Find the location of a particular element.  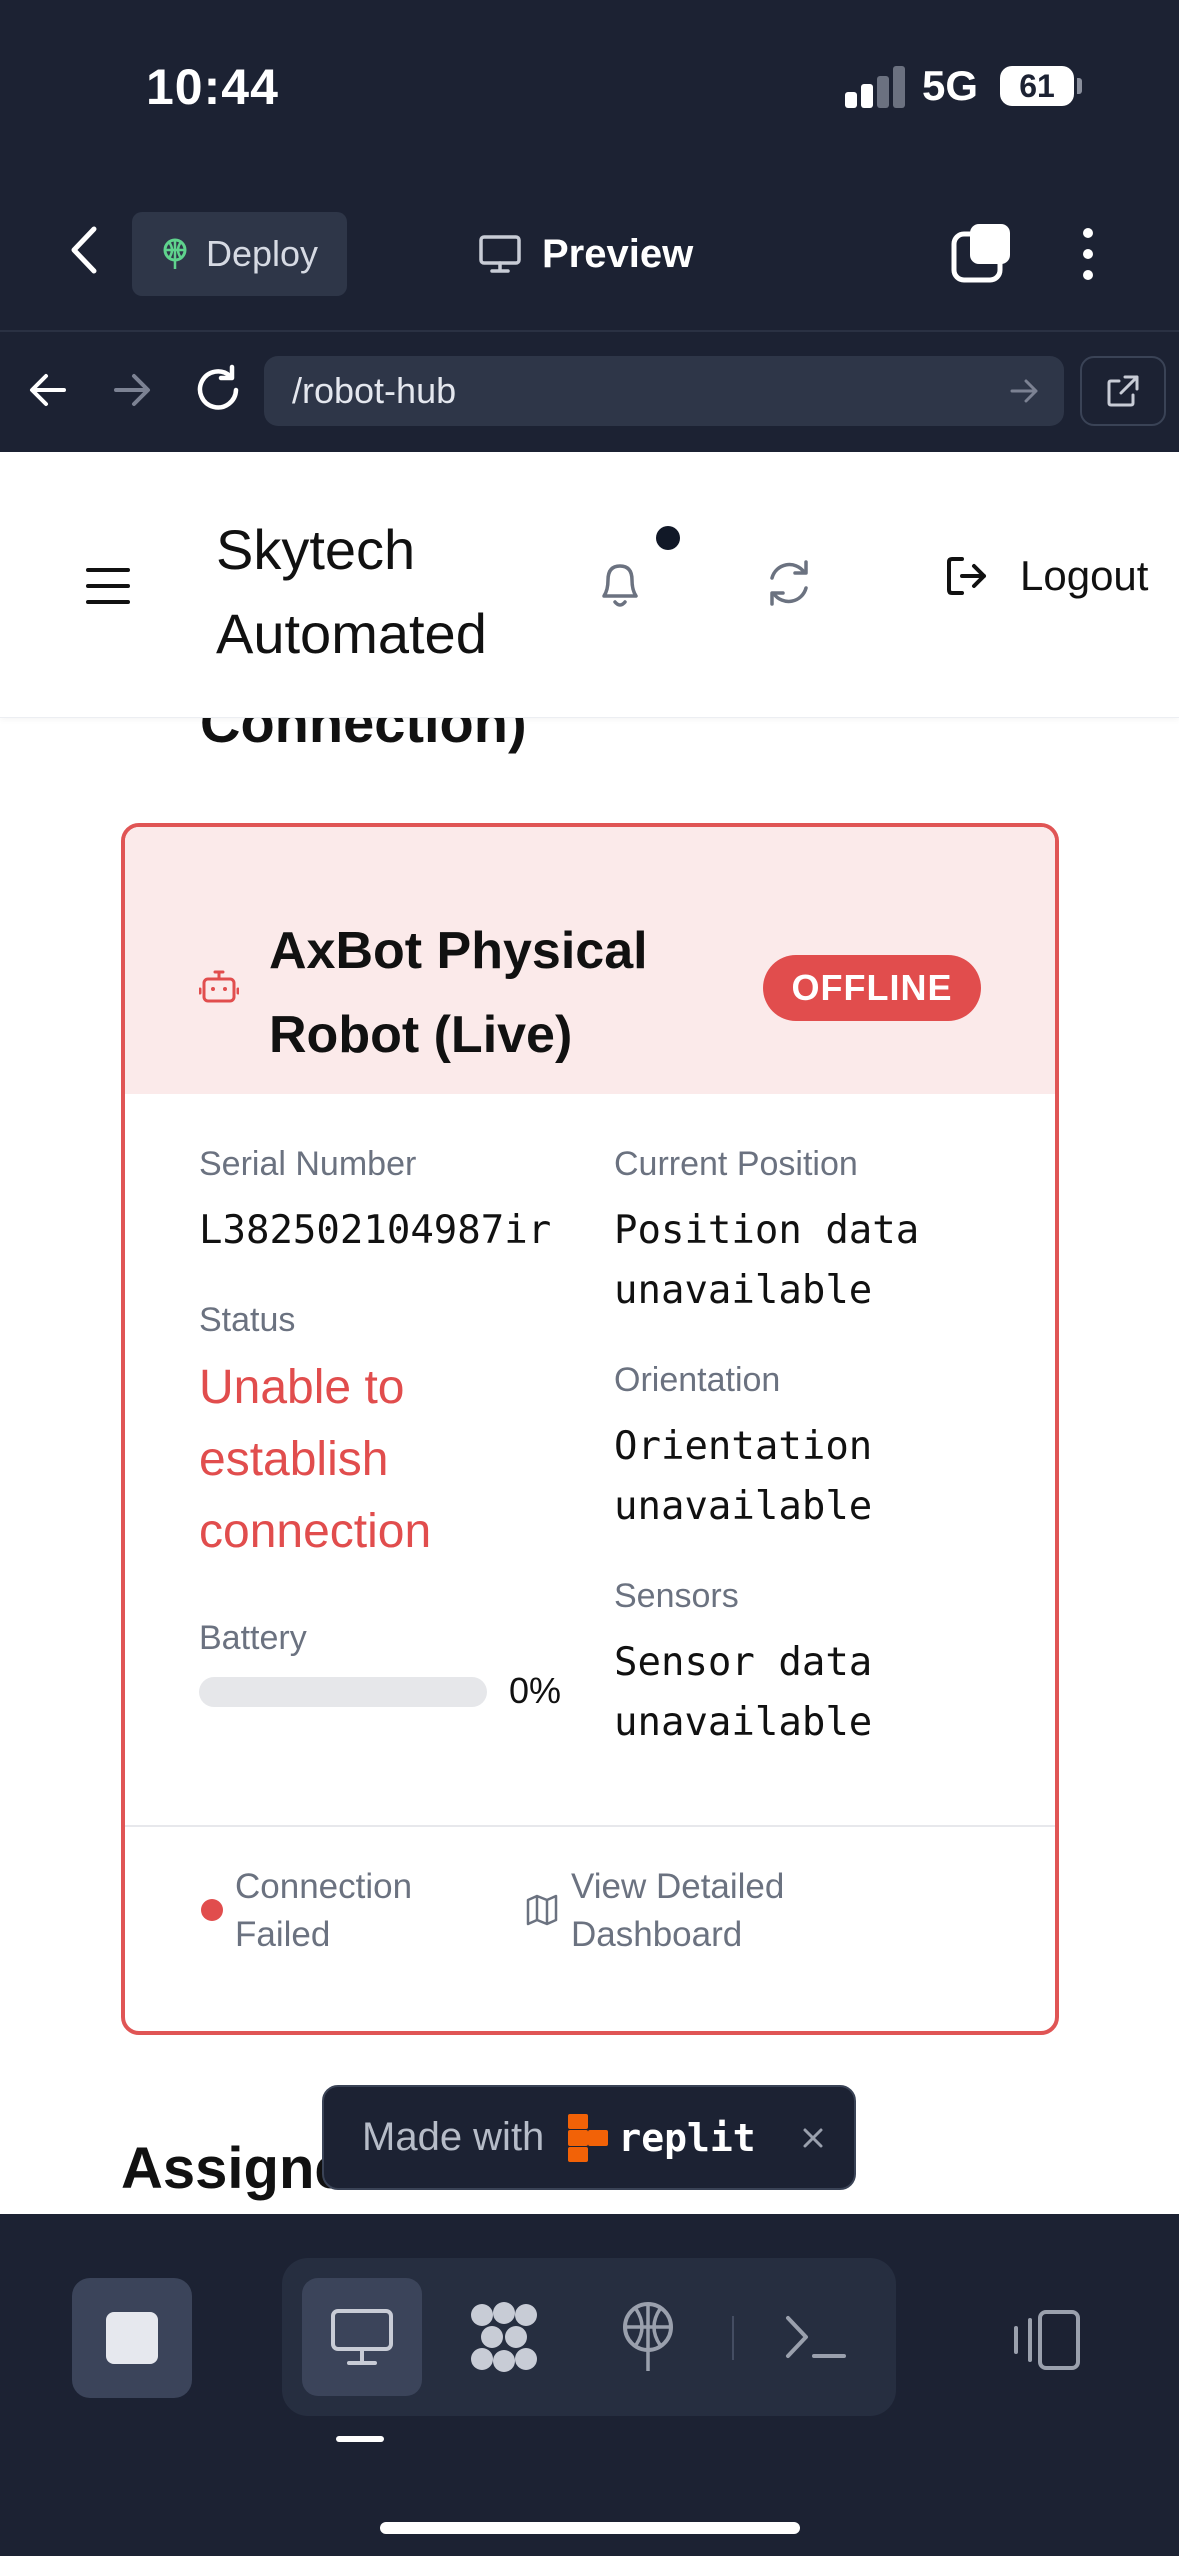

logout-button: Logout is located at coordinates (1046, 576).